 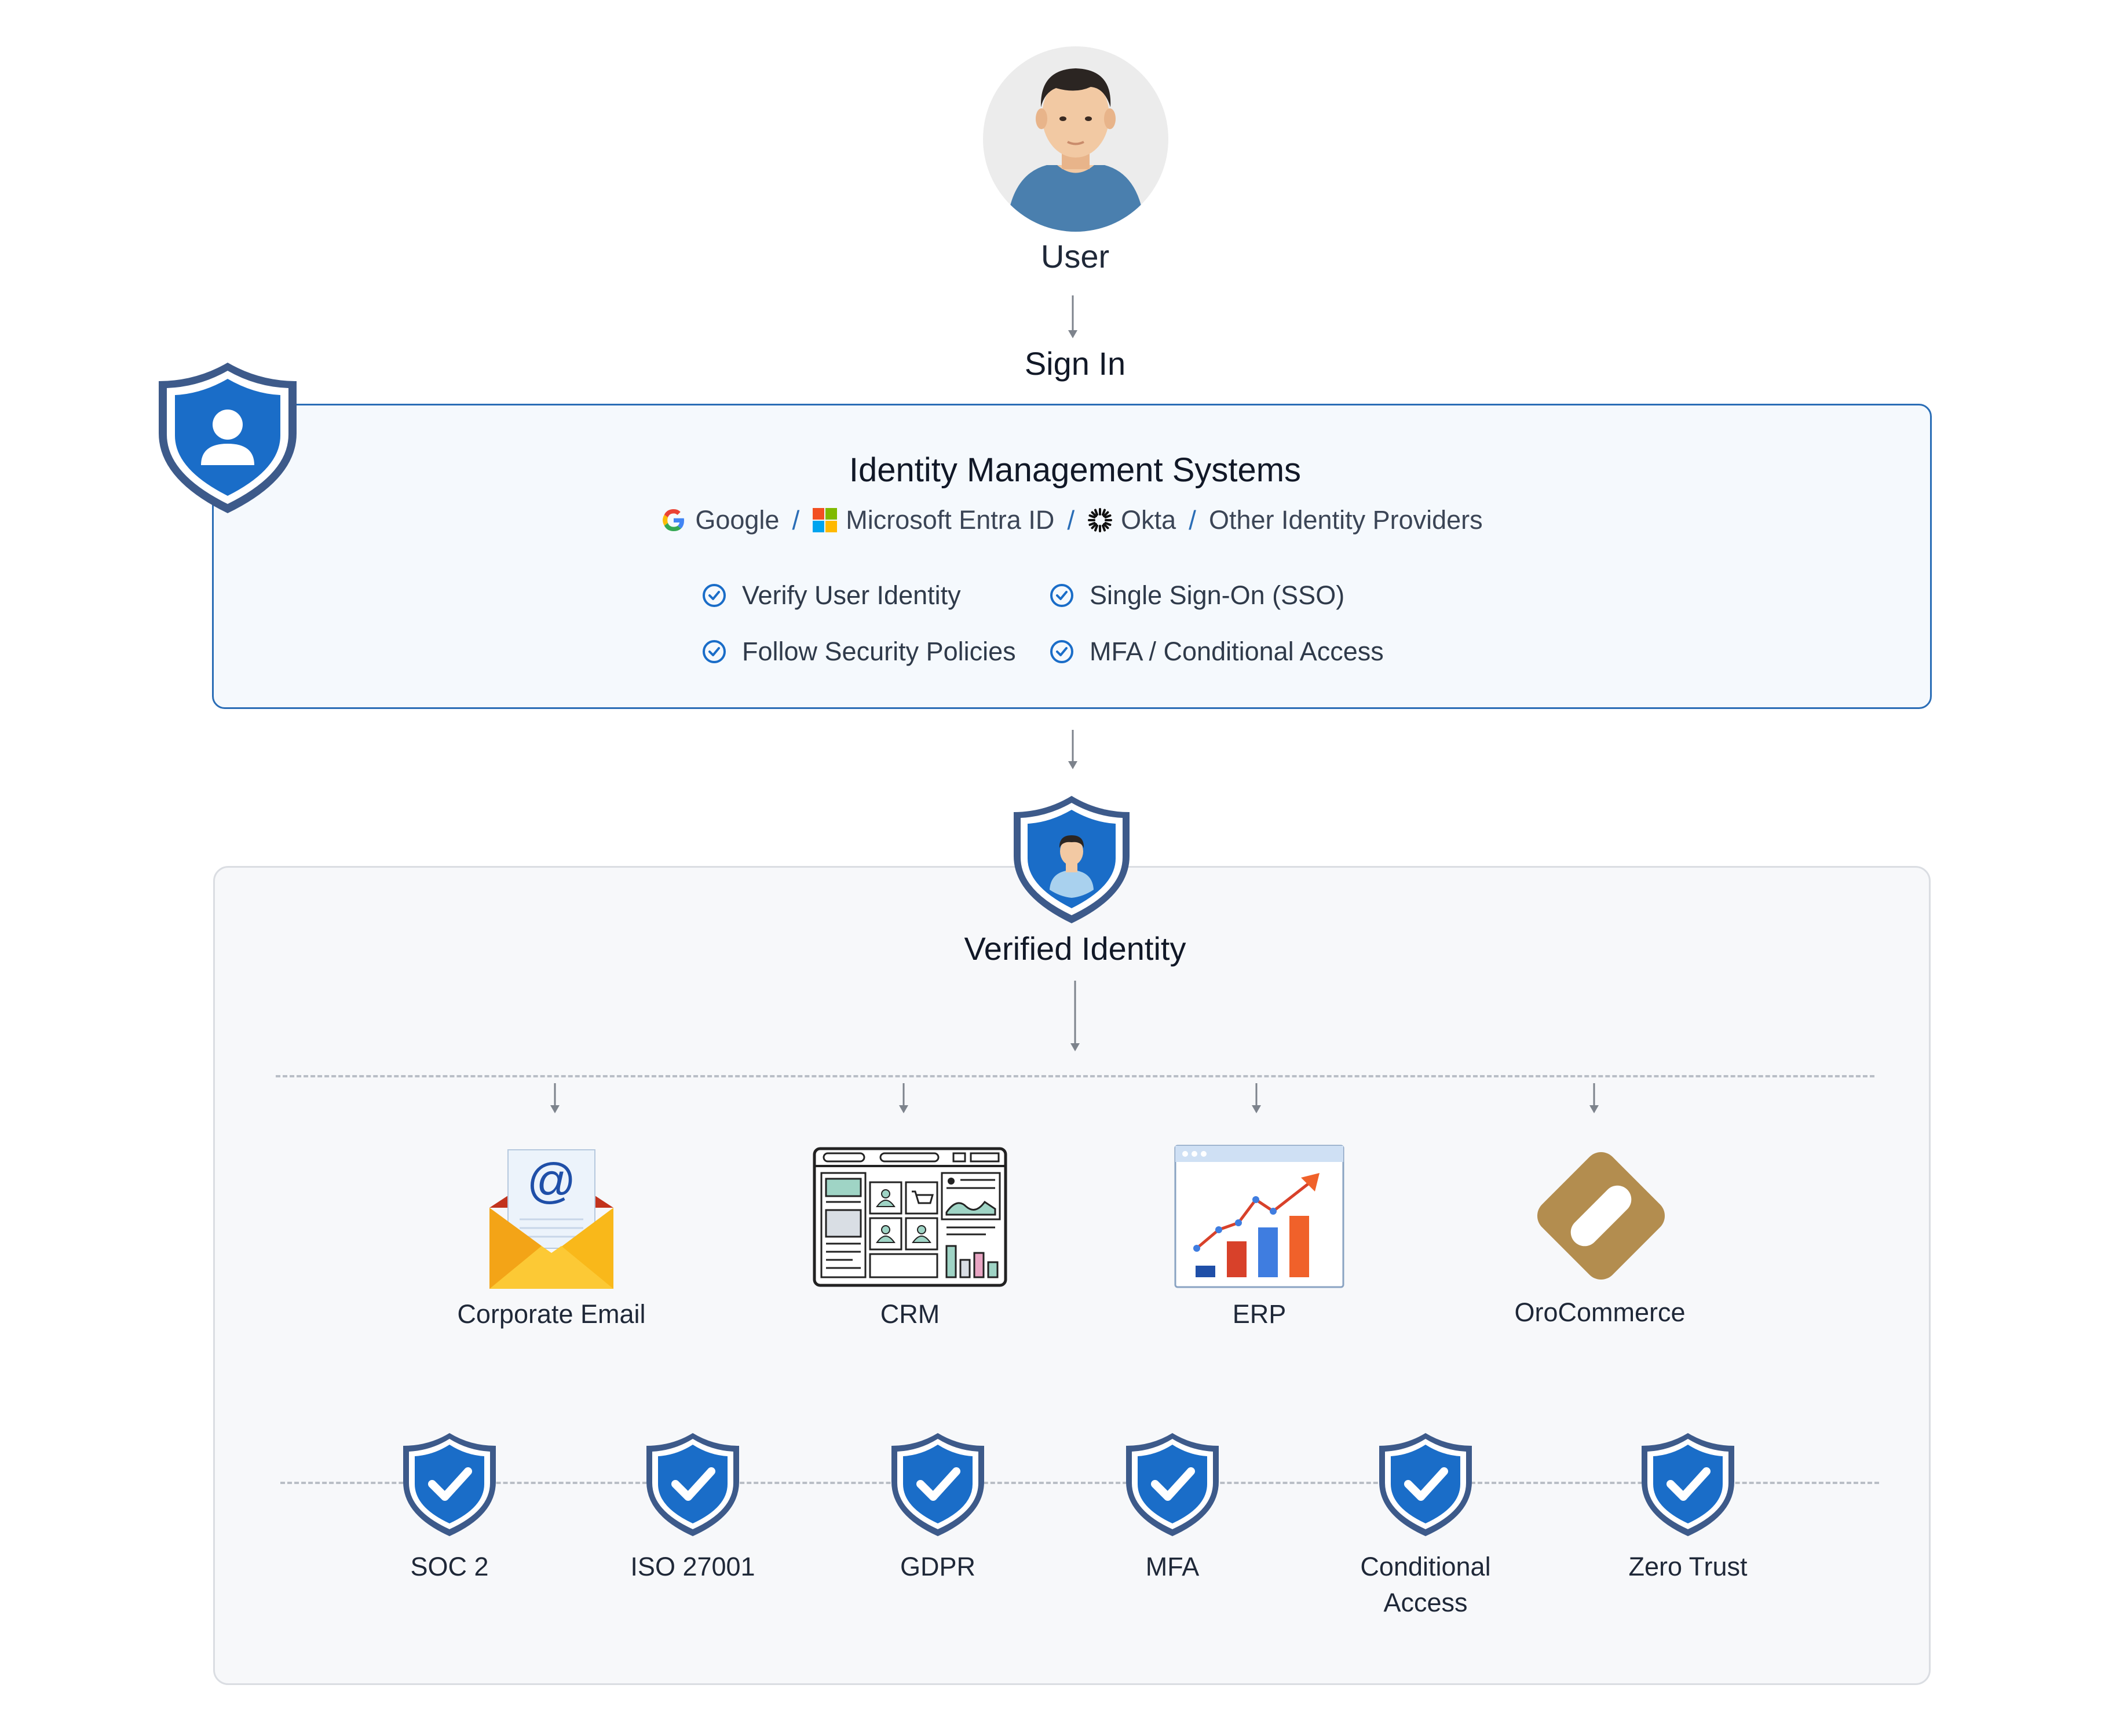 I want to click on erp-chart-icon, so click(x=1259, y=1217).